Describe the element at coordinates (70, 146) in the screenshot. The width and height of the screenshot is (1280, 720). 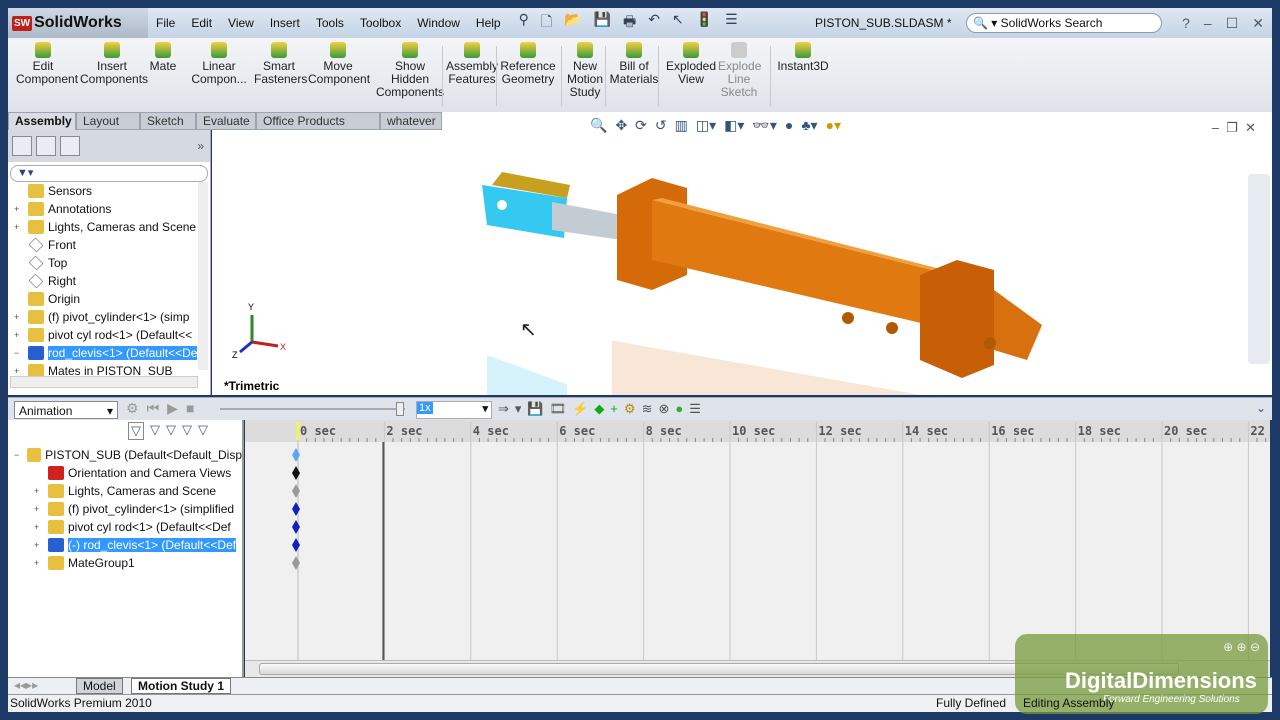
I see `configuration-tab-icon` at that location.